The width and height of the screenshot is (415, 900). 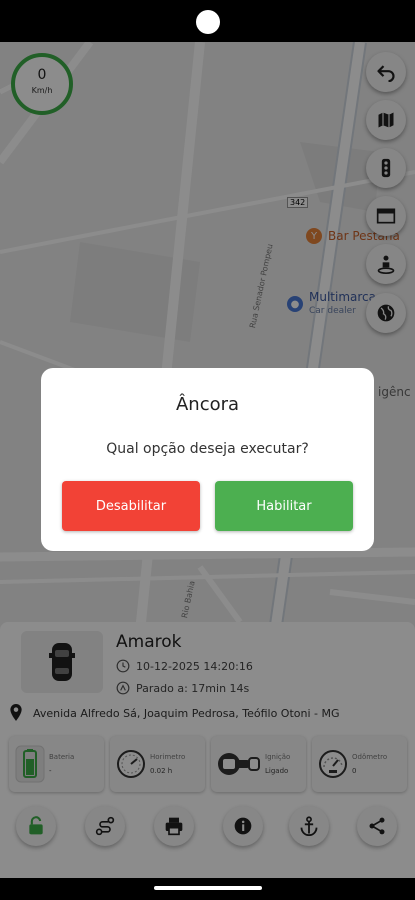 I want to click on navigation-bar, so click(x=207, y=889).